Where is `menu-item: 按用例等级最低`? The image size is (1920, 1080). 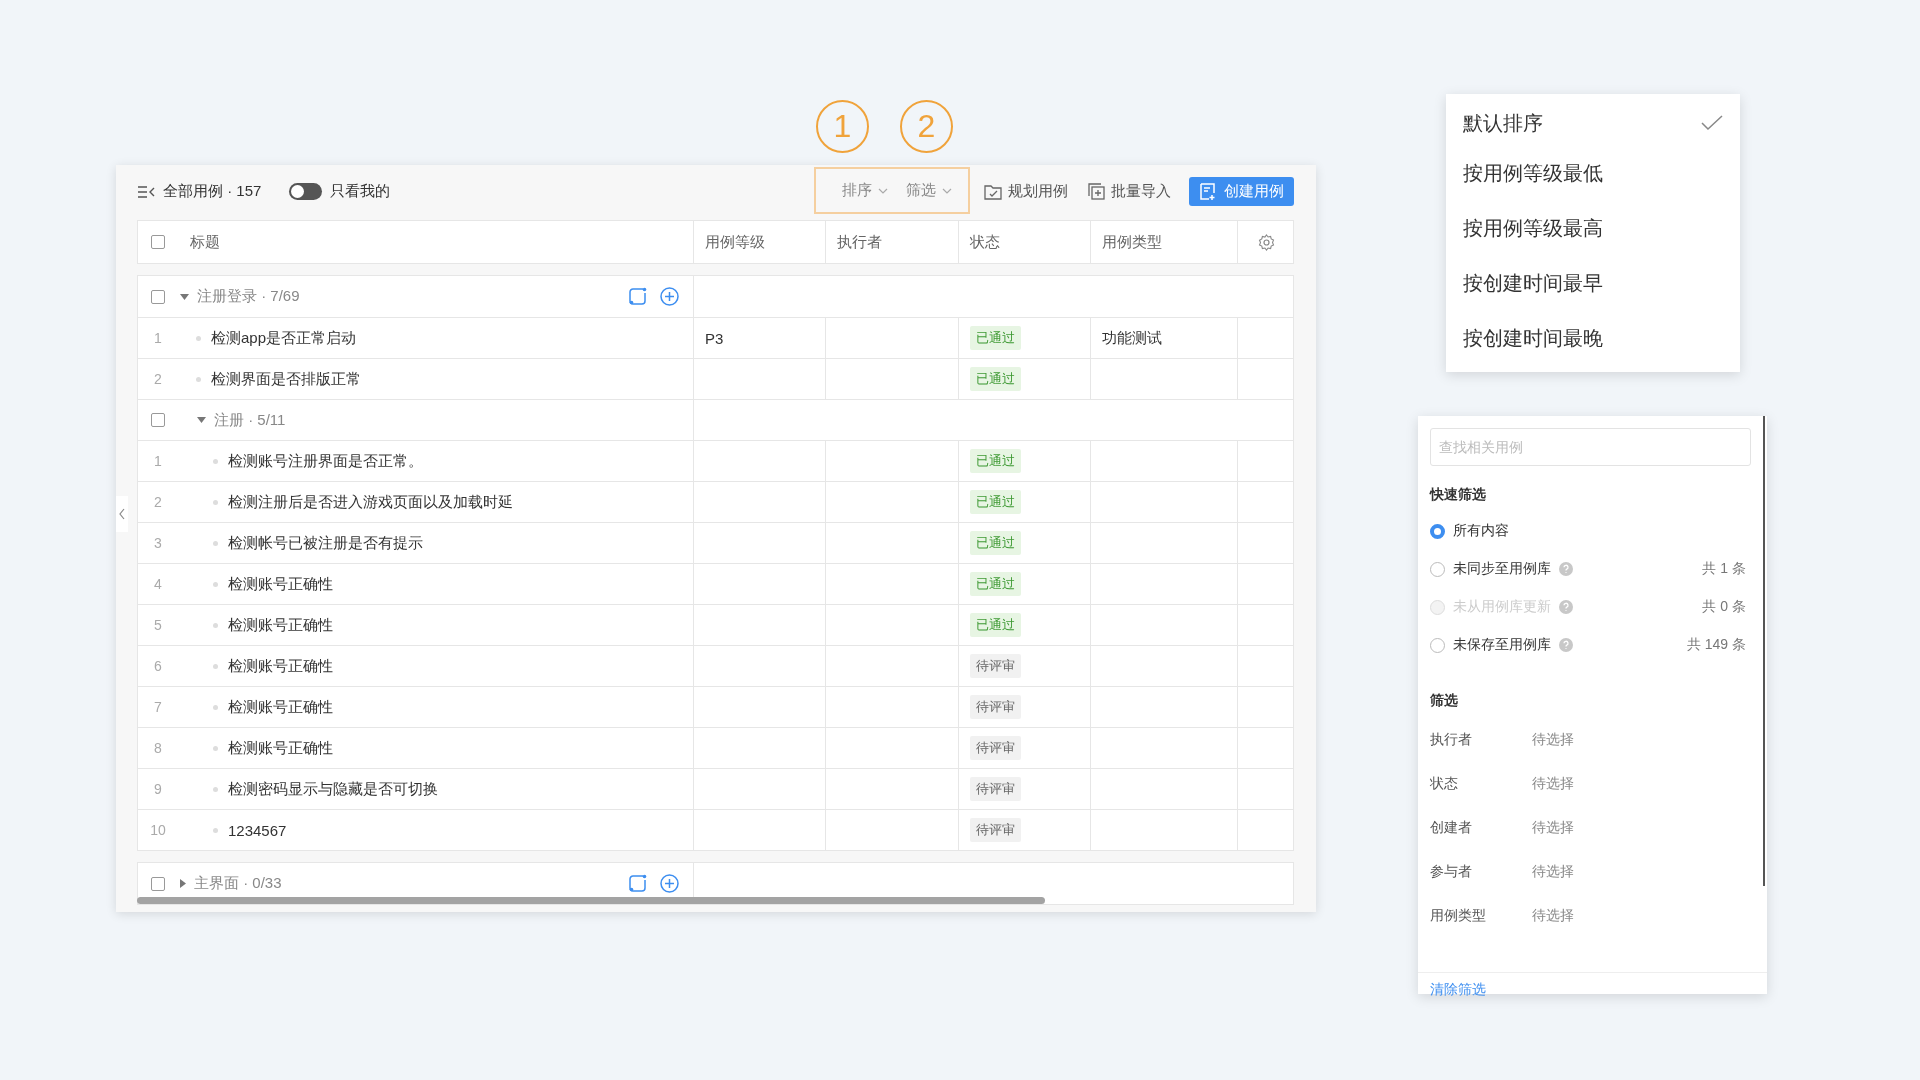
menu-item: 按用例等级最低 is located at coordinates (1593, 173).